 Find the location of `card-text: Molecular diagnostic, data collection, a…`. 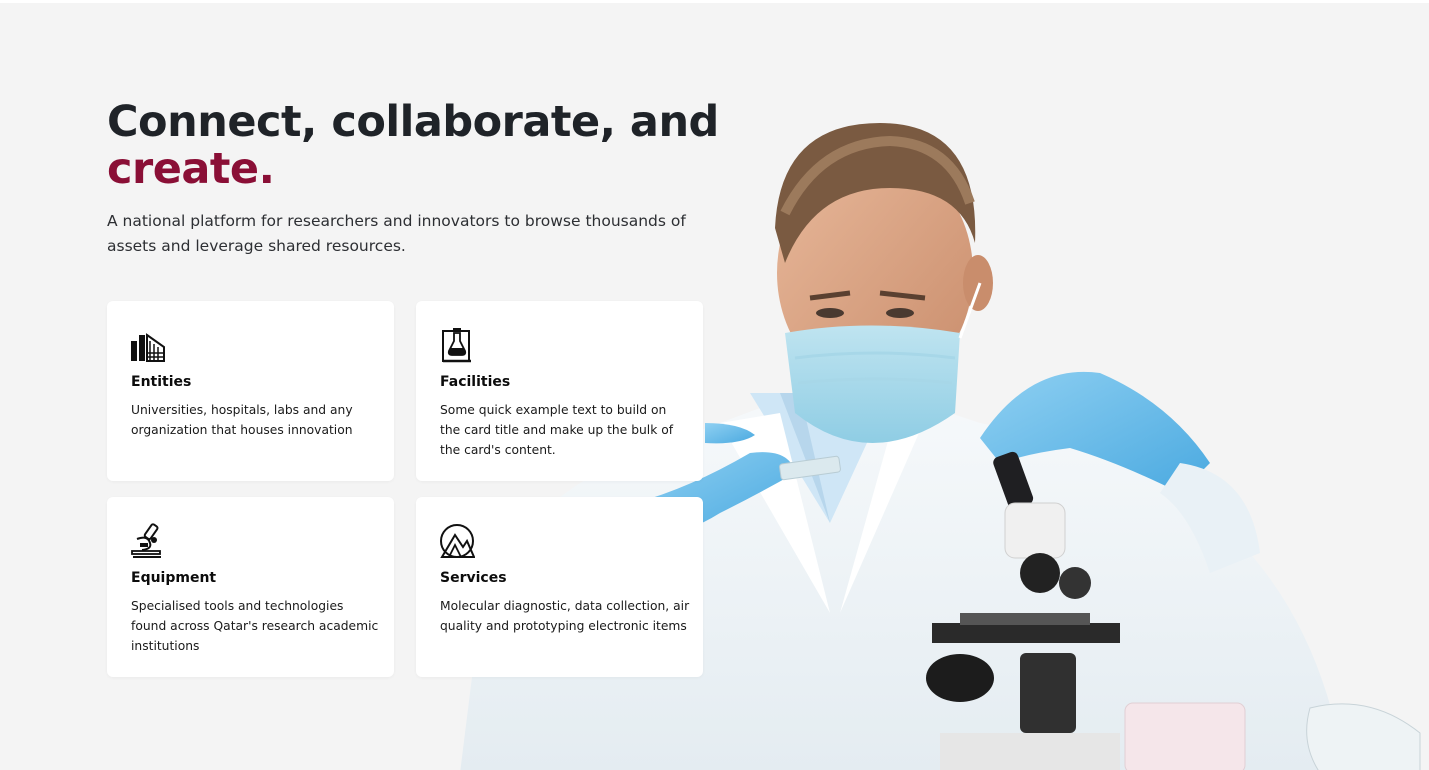

card-text: Molecular diagnostic, data collection, a… is located at coordinates (565, 616).